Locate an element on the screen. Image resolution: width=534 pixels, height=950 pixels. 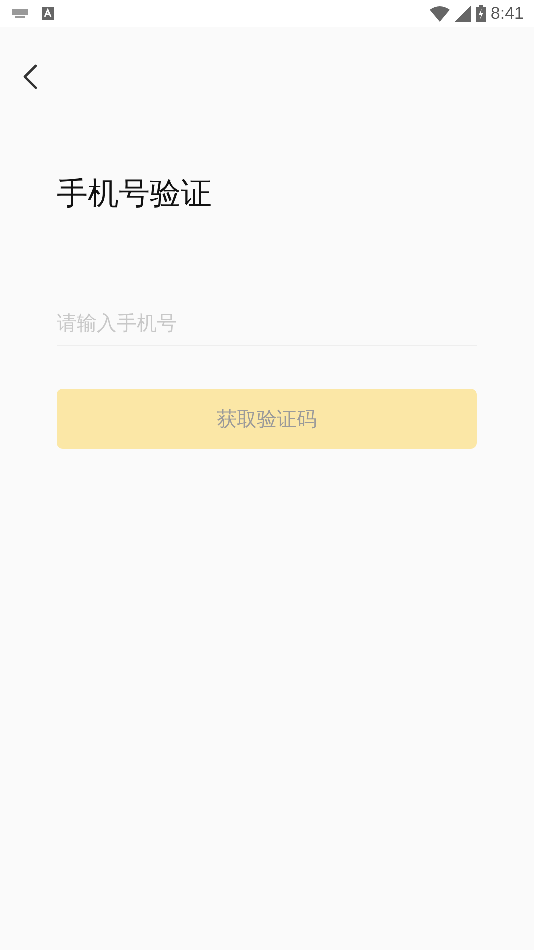
wifi-icon is located at coordinates (440, 14).